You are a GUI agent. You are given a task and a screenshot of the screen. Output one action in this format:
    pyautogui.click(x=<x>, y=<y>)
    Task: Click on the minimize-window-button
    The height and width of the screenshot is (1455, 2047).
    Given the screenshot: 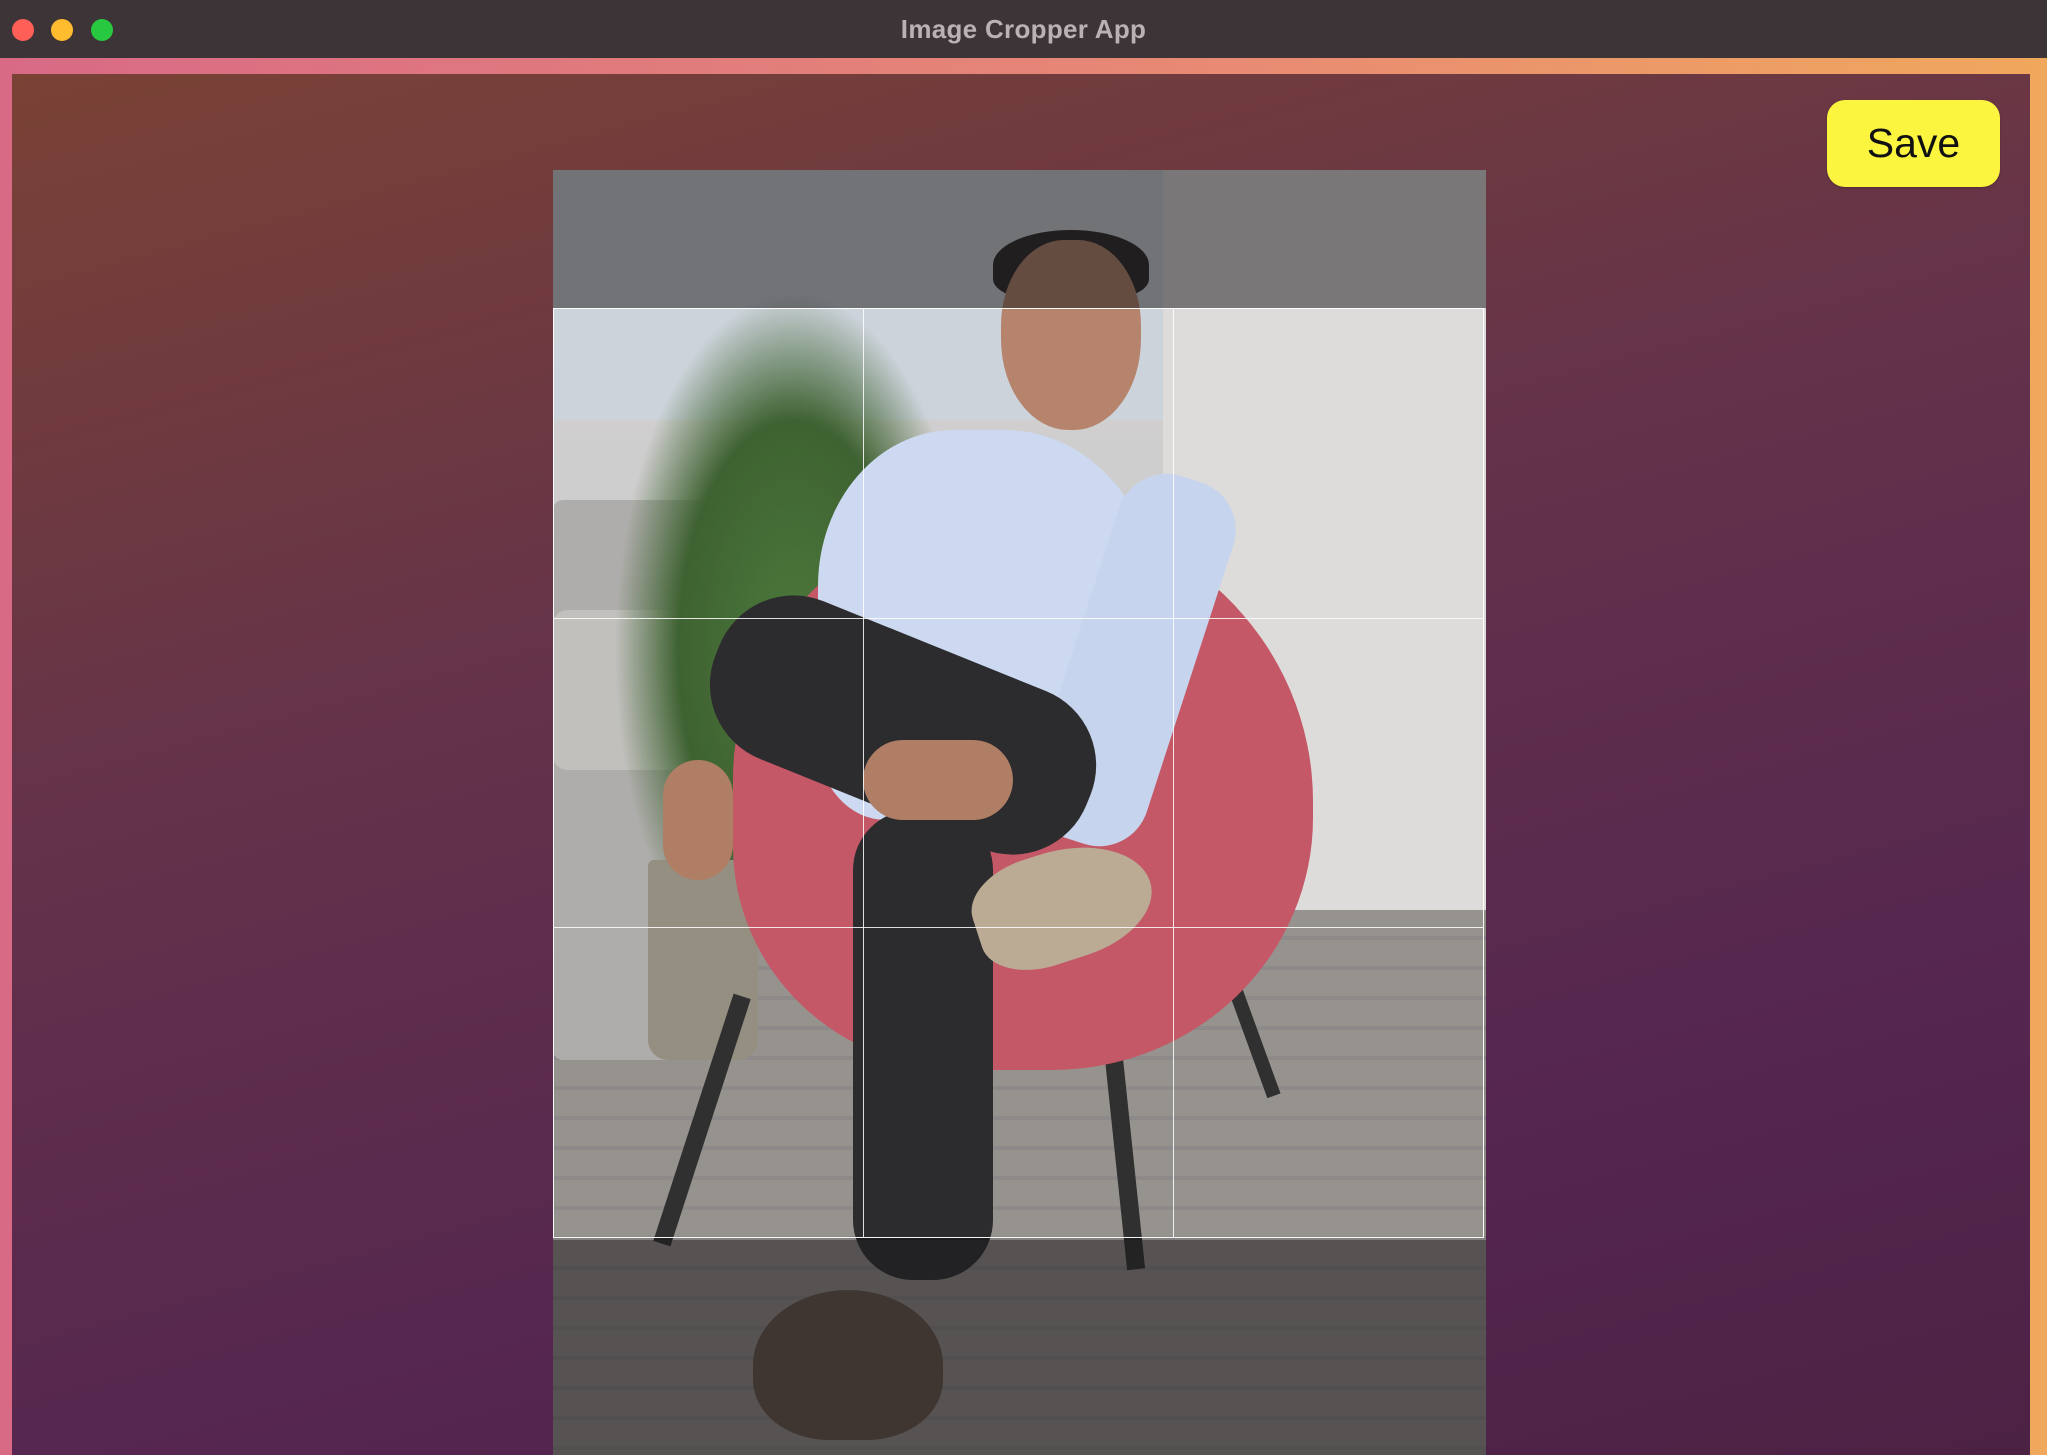 What is the action you would take?
    pyautogui.click(x=62, y=30)
    